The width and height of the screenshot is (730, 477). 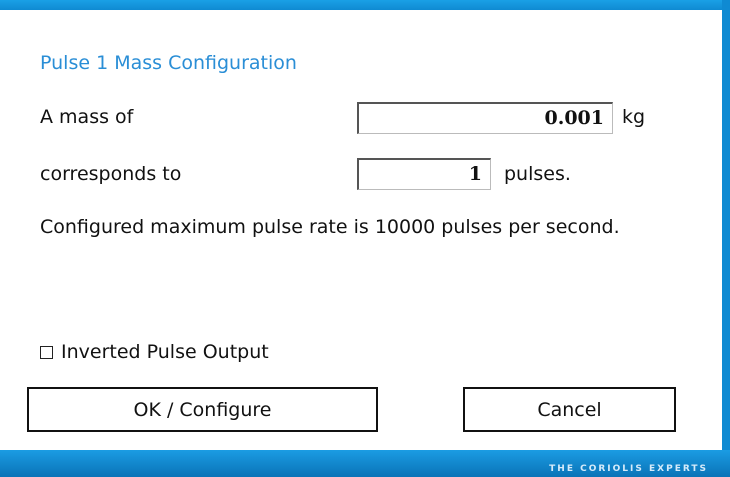 What do you see at coordinates (485, 118) in the screenshot?
I see `mass-input: 0.001` at bounding box center [485, 118].